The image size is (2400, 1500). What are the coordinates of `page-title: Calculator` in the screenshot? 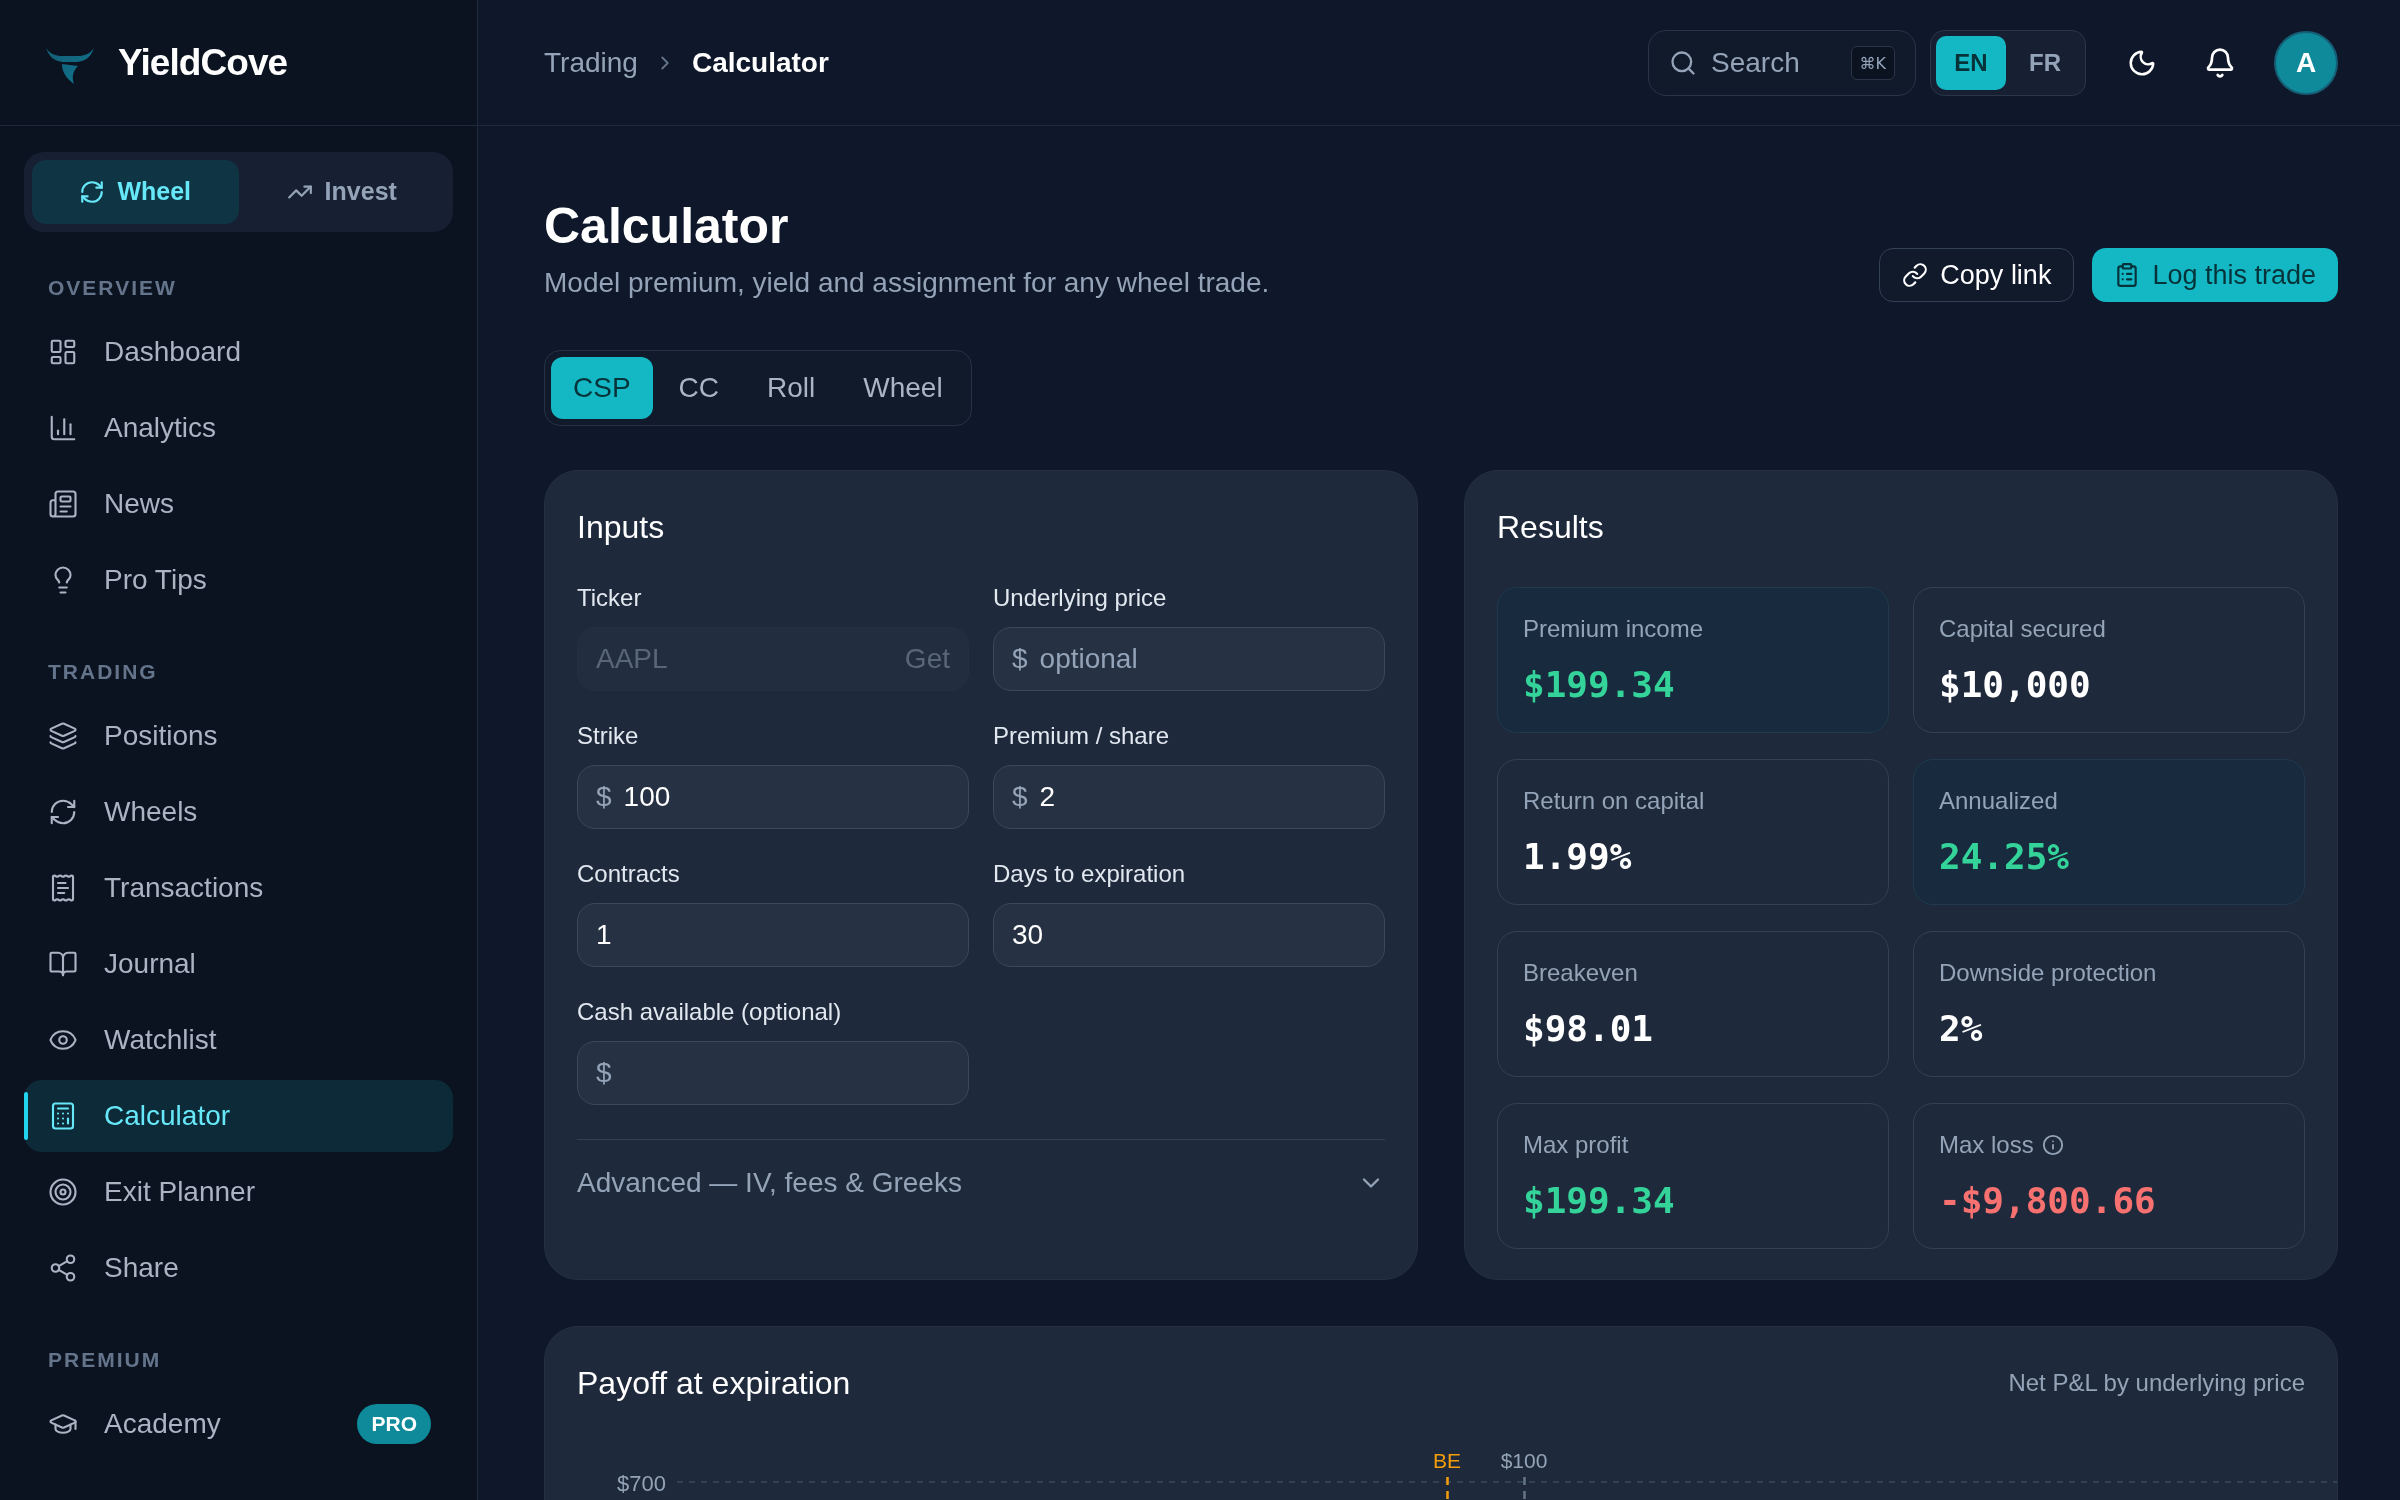 It's located at (667, 226).